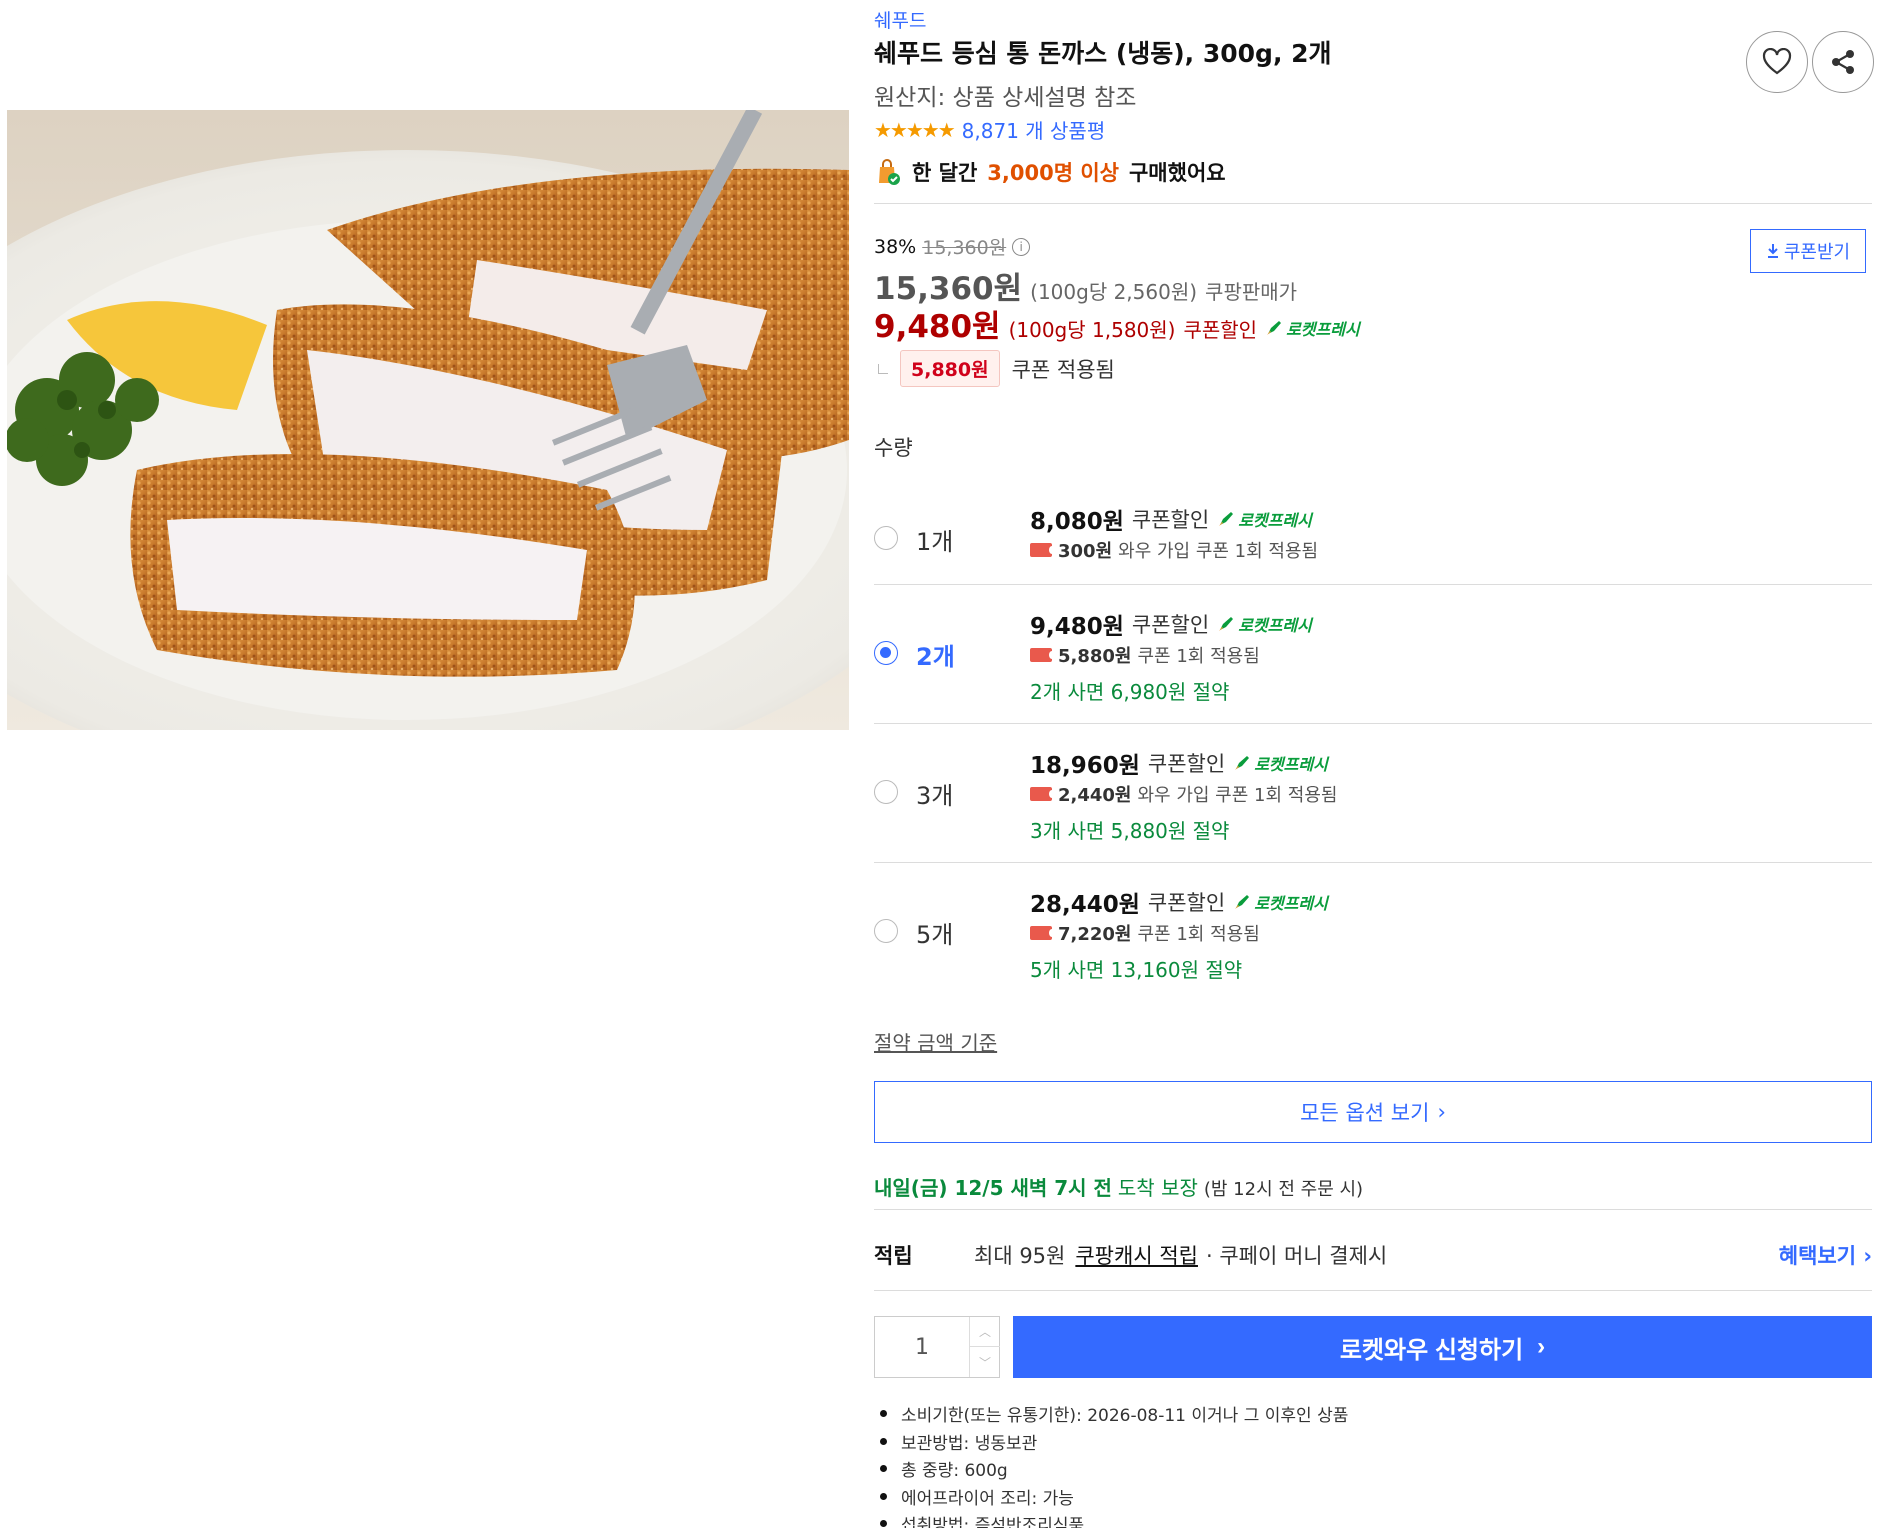 The width and height of the screenshot is (1882, 1528). I want to click on points-rest: · 쿠페이 머니 결제시, so click(1296, 1256).